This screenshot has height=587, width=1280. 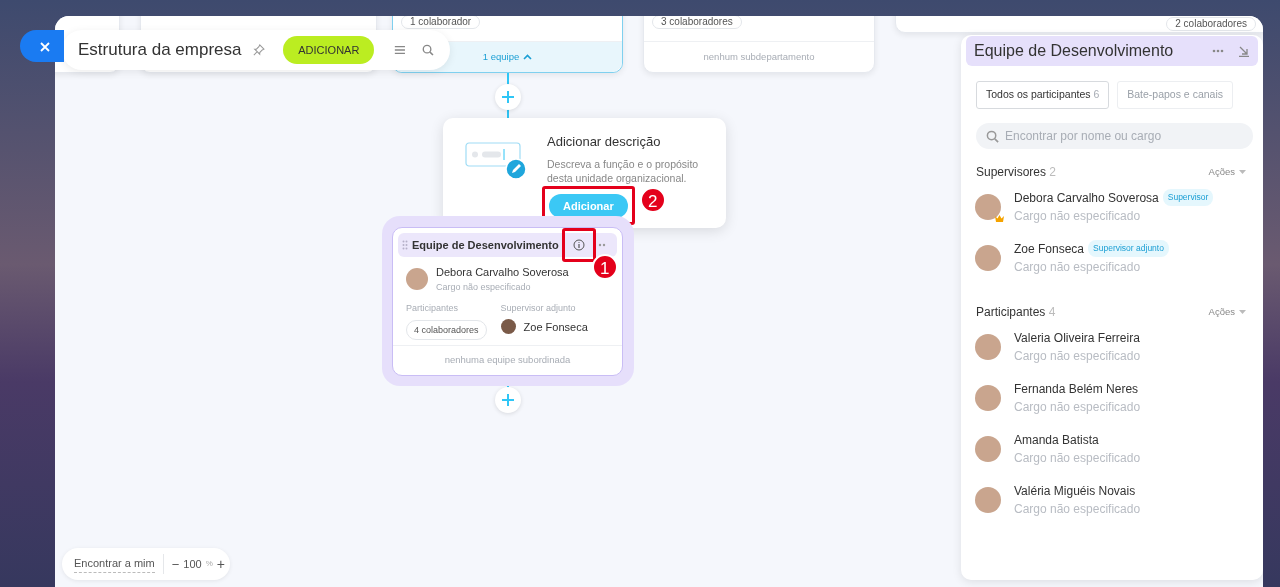 What do you see at coordinates (160, 50) in the screenshot?
I see `page-title: Estrutura da empresa` at bounding box center [160, 50].